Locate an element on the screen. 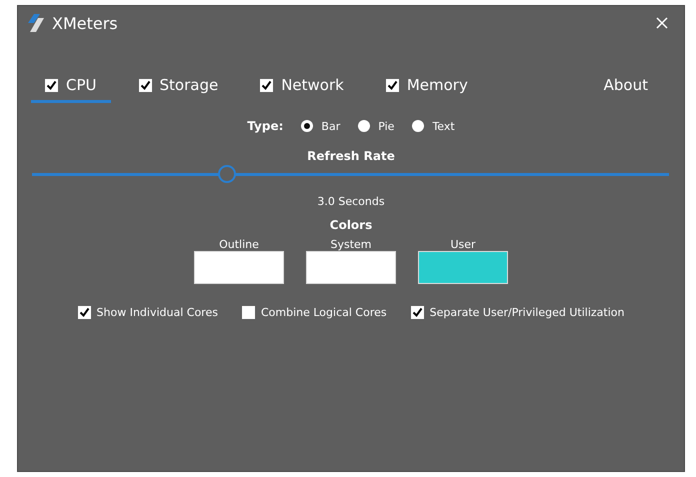 Image resolution: width=696 pixels, height=477 pixels. option-label: Combine Logical Cores is located at coordinates (323, 312).